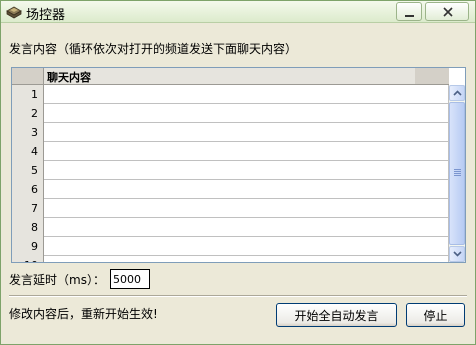 The width and height of the screenshot is (476, 345). I want to click on scrollbar-thumb, so click(457, 173).